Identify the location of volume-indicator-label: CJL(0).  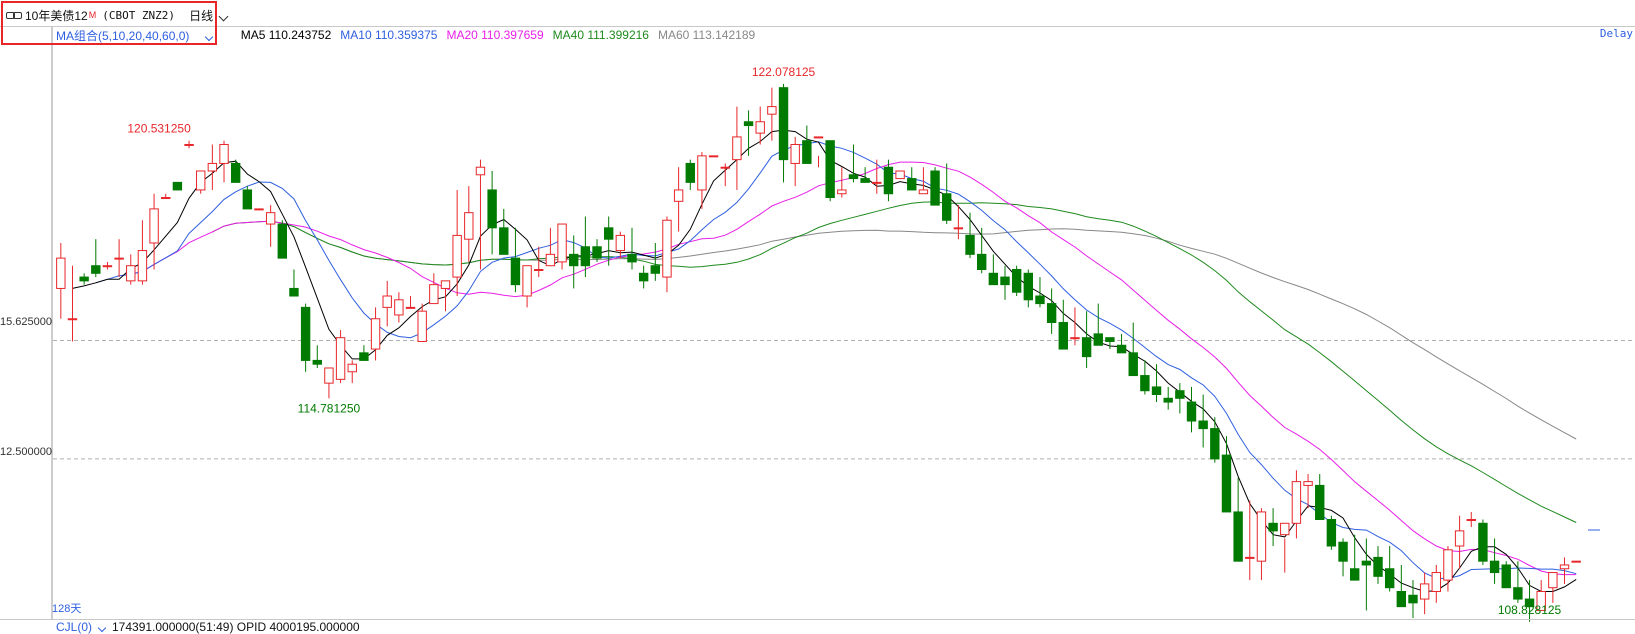
(74, 627).